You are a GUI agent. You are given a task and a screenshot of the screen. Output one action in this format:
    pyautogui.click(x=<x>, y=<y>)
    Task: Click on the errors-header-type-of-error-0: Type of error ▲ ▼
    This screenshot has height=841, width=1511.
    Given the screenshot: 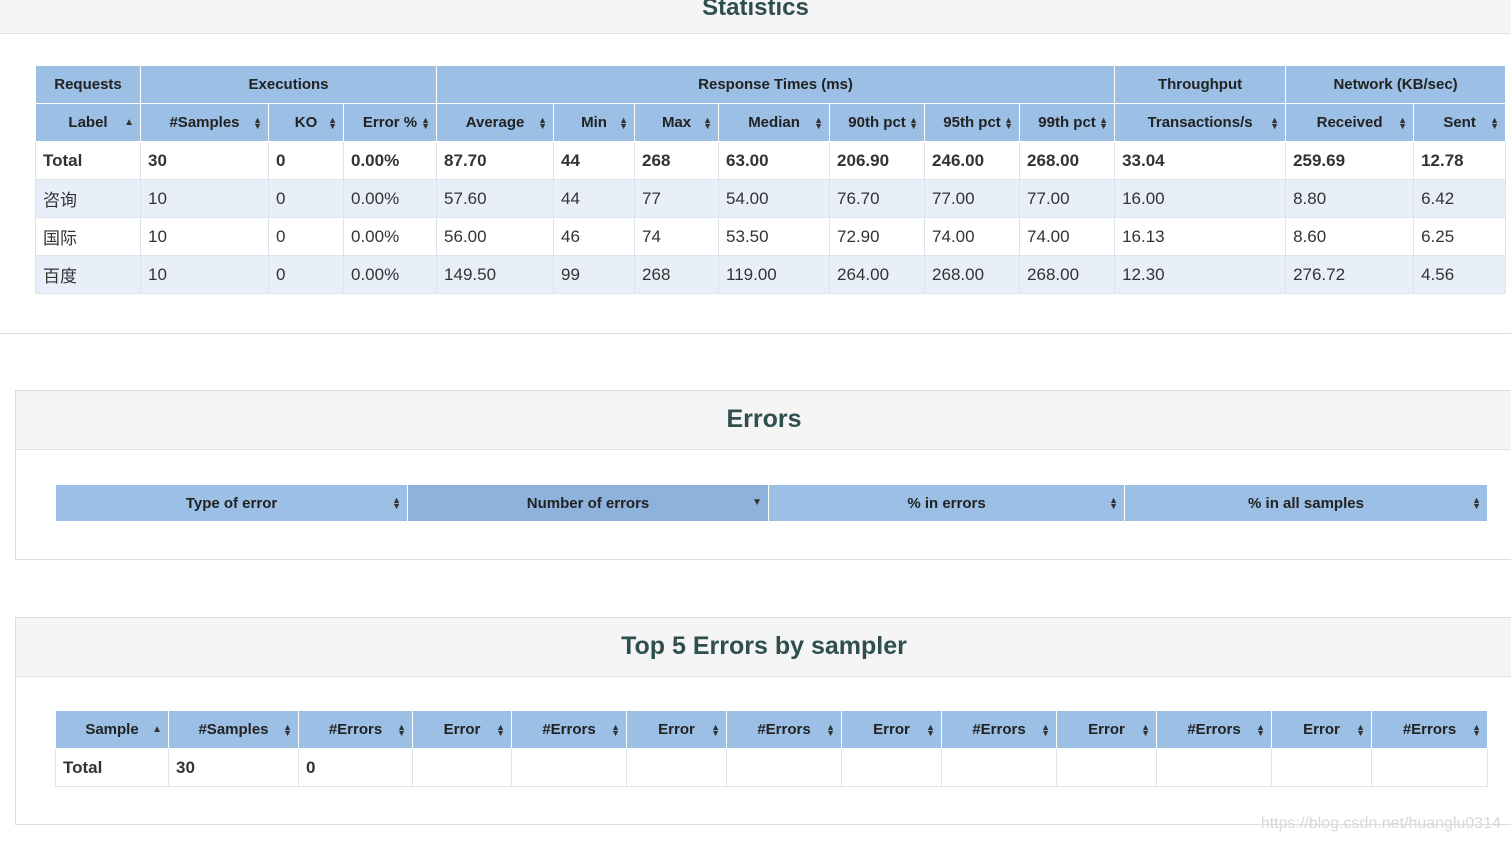 What is the action you would take?
    pyautogui.click(x=231, y=503)
    